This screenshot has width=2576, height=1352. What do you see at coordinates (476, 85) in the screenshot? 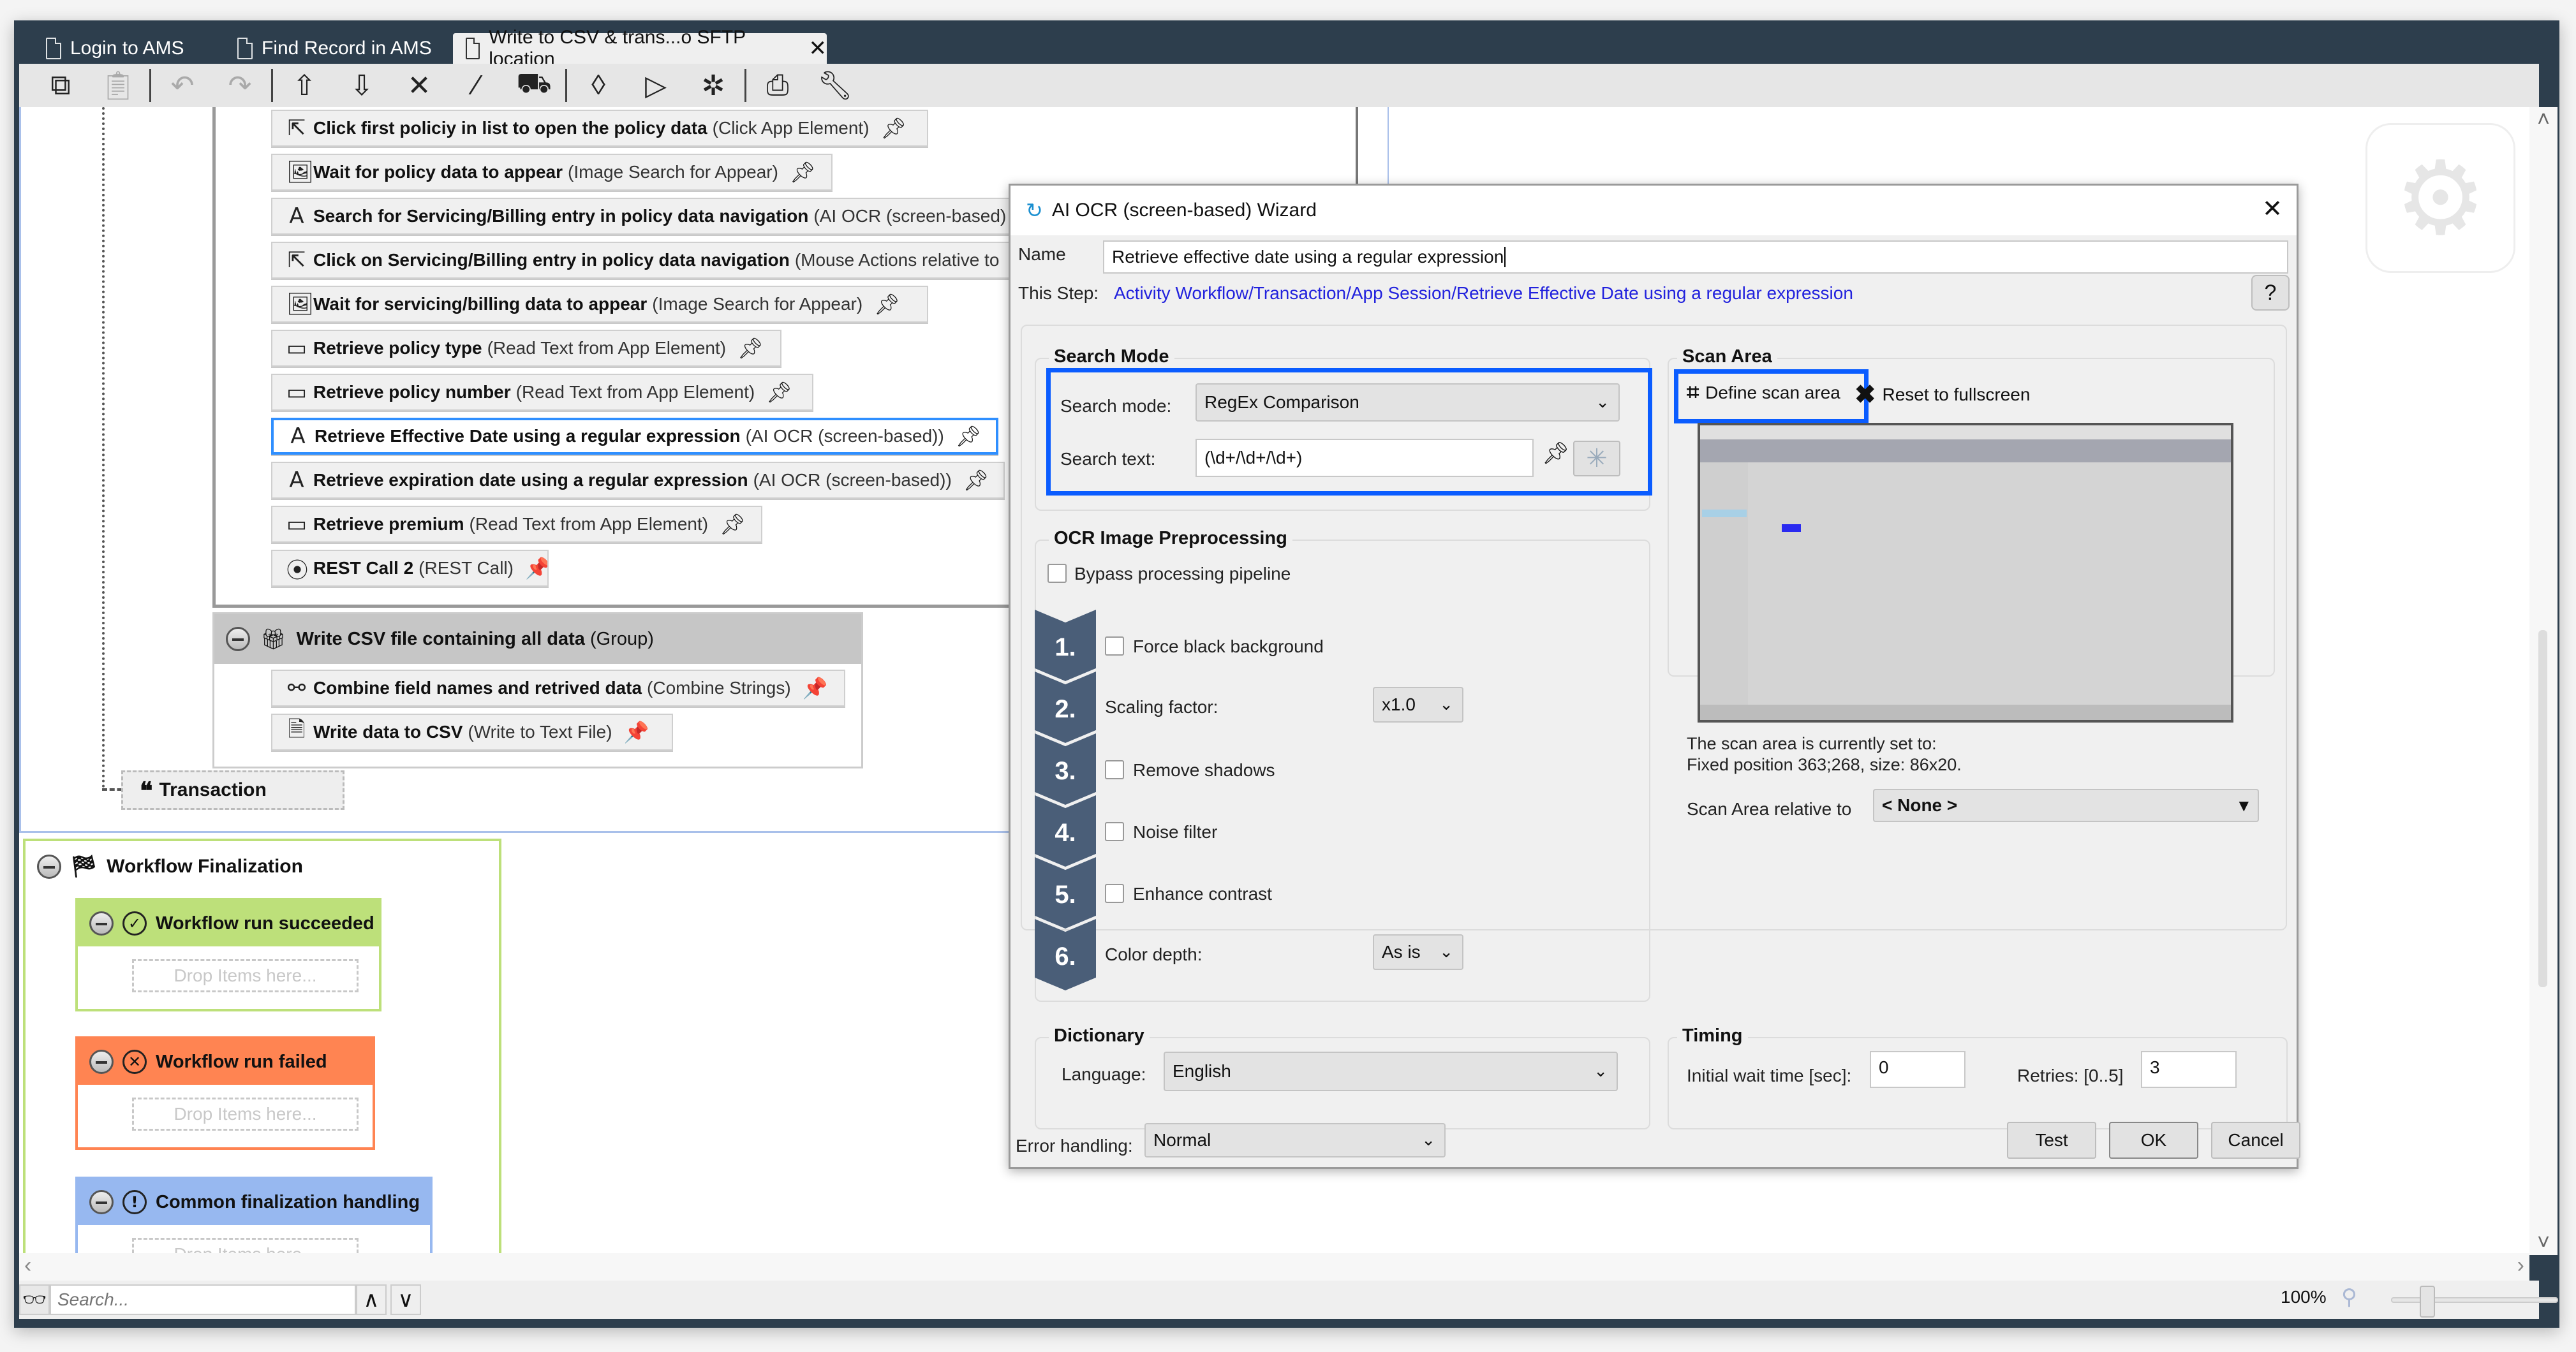
I see `magic-wand-icon: ⁄` at bounding box center [476, 85].